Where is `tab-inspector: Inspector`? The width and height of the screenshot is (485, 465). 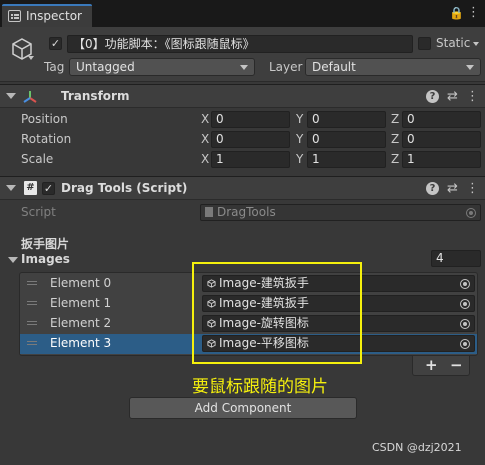
tab-inspector: Inspector is located at coordinates (47, 15).